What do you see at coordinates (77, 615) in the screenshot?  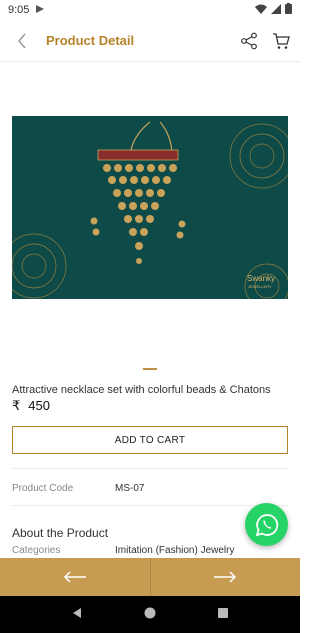 I see `system-back-icon` at bounding box center [77, 615].